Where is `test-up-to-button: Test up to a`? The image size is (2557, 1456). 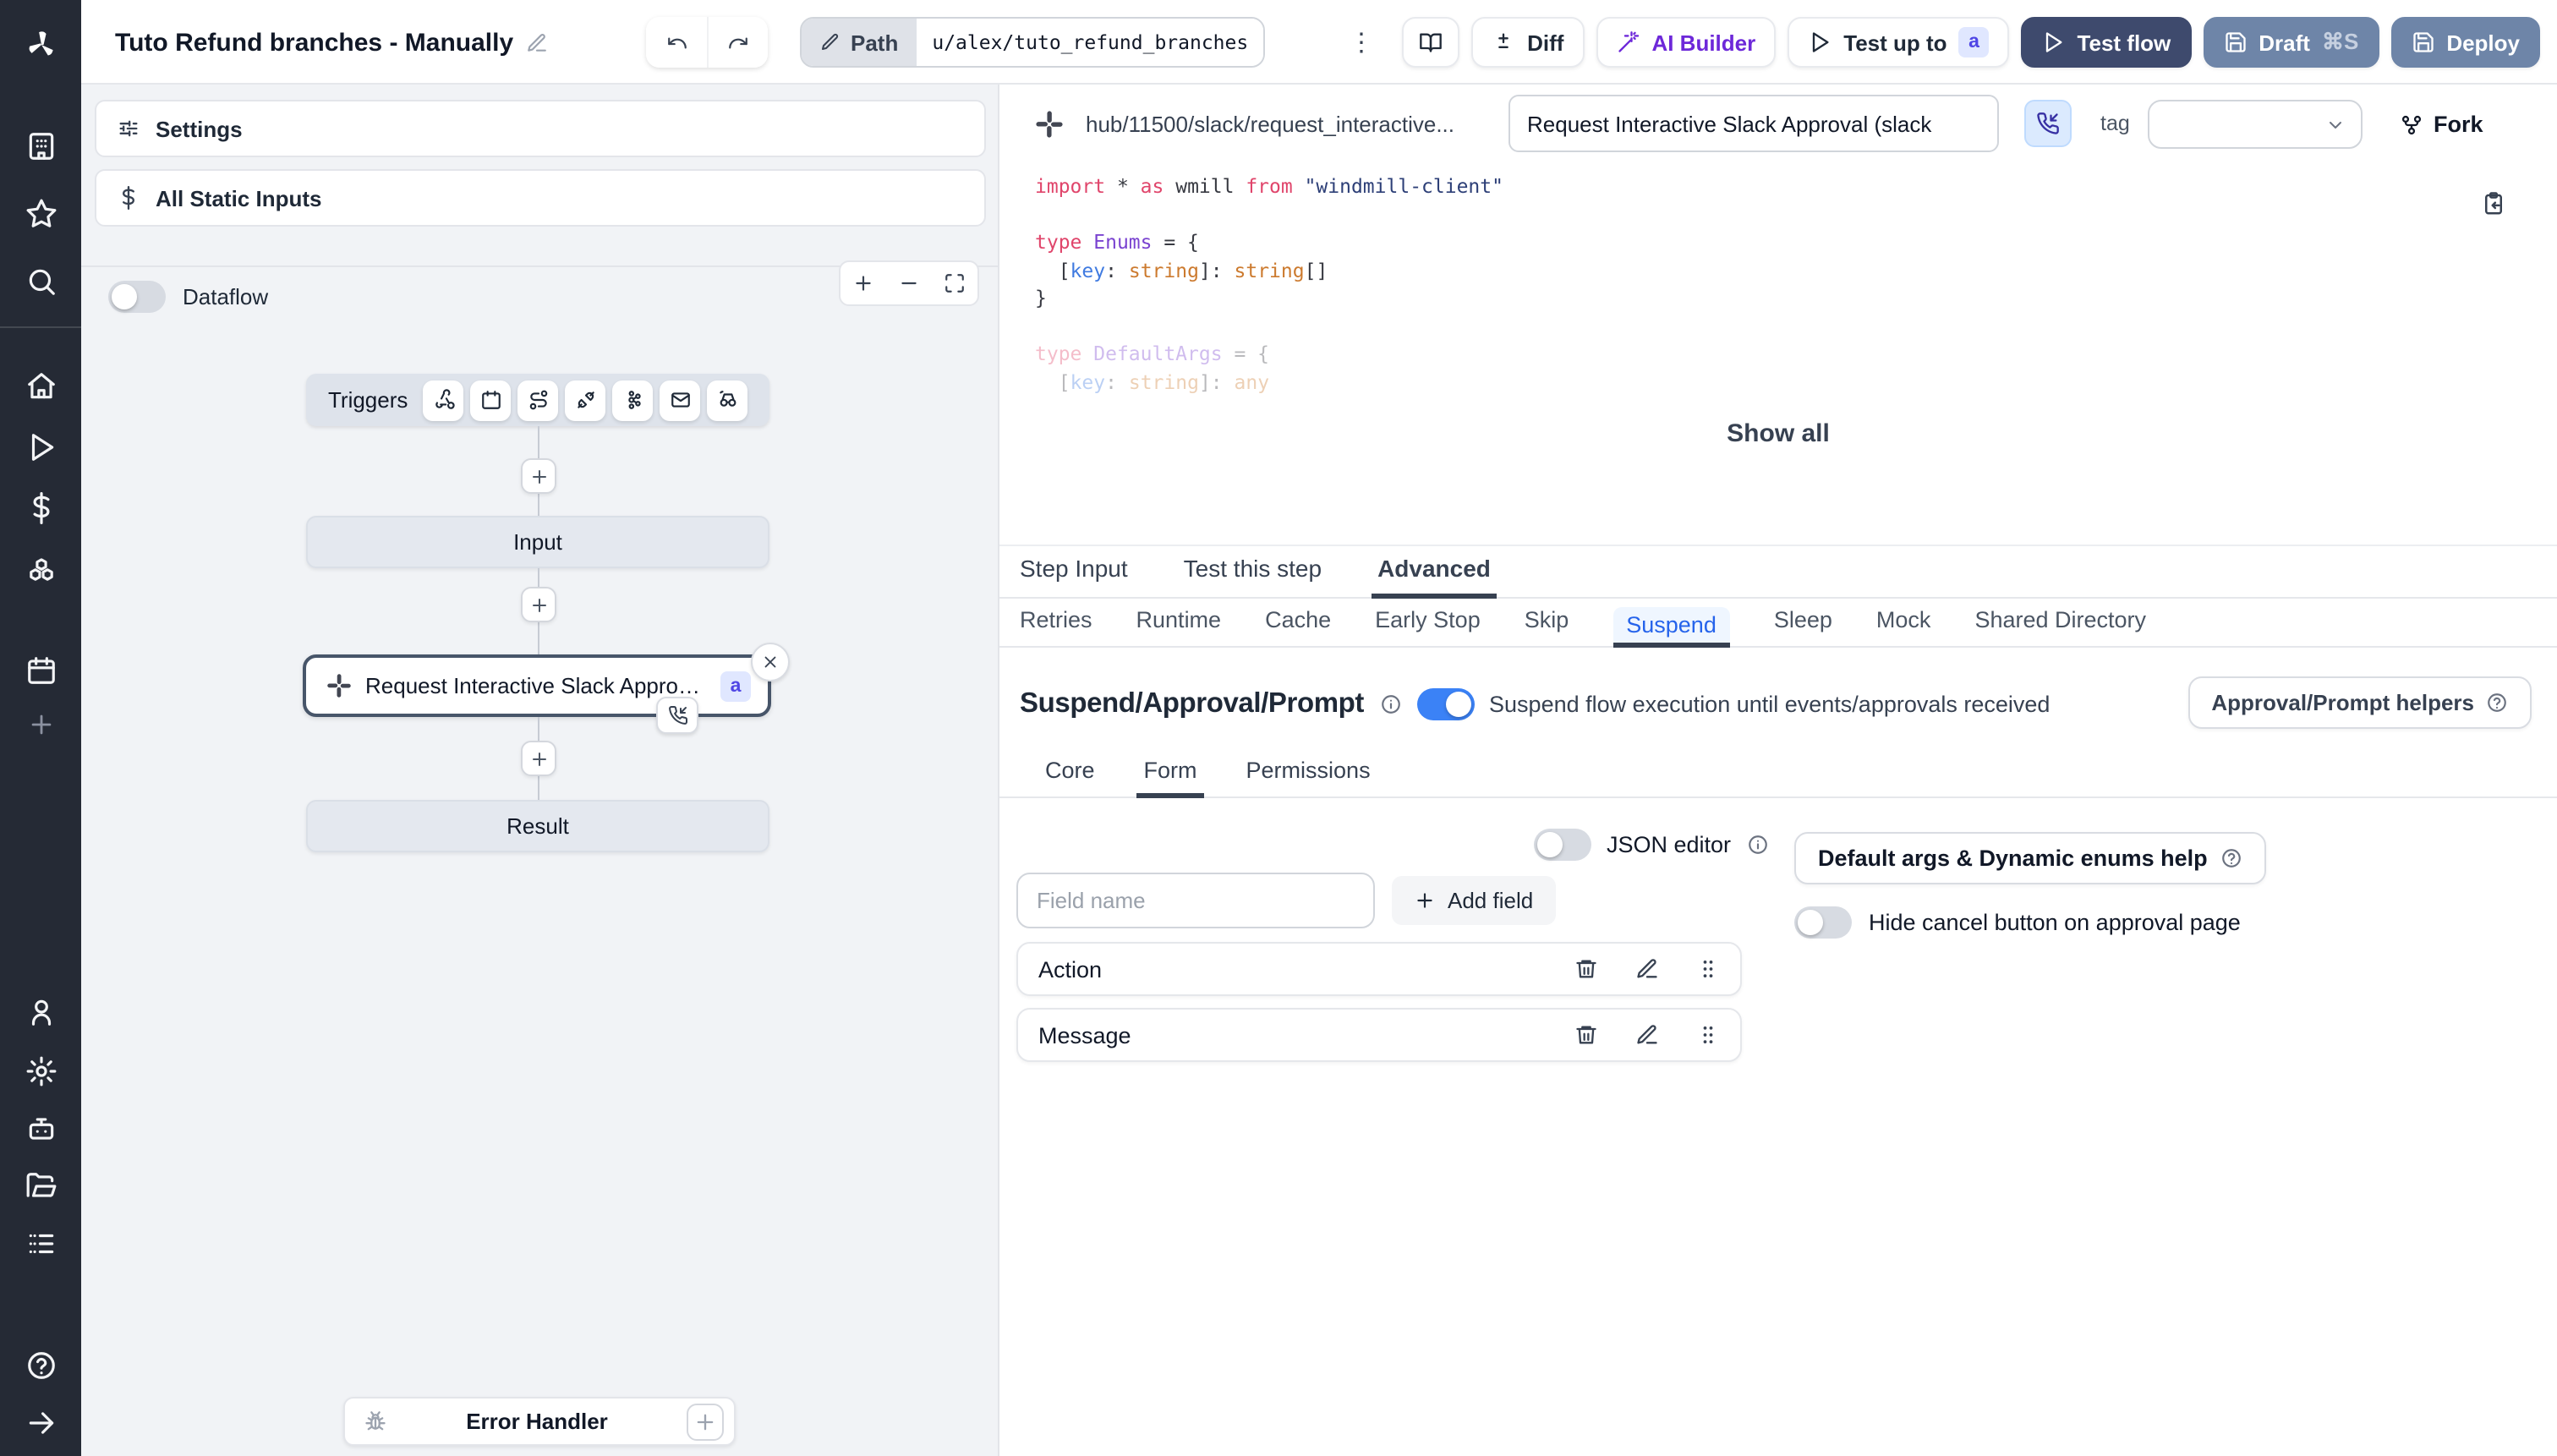
test-up-to-button: Test up to a is located at coordinates (1899, 43).